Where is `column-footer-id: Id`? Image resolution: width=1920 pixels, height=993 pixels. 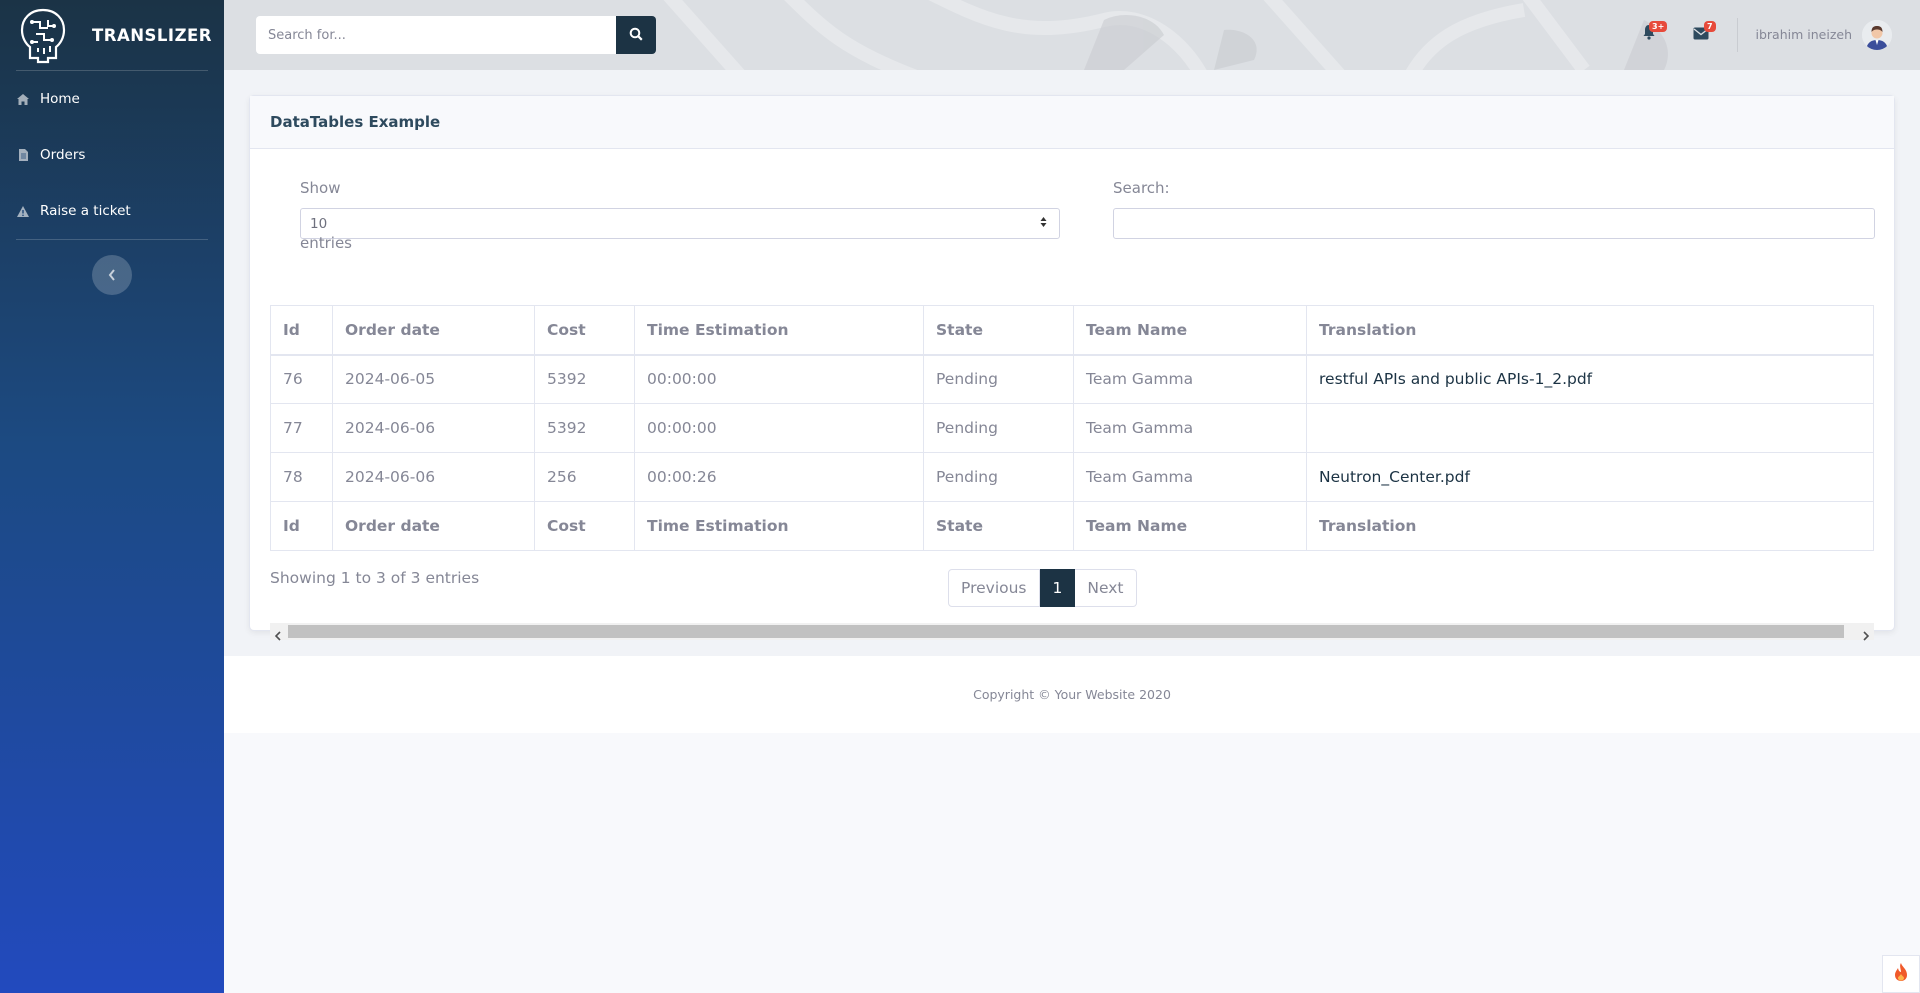 column-footer-id: Id is located at coordinates (301, 526).